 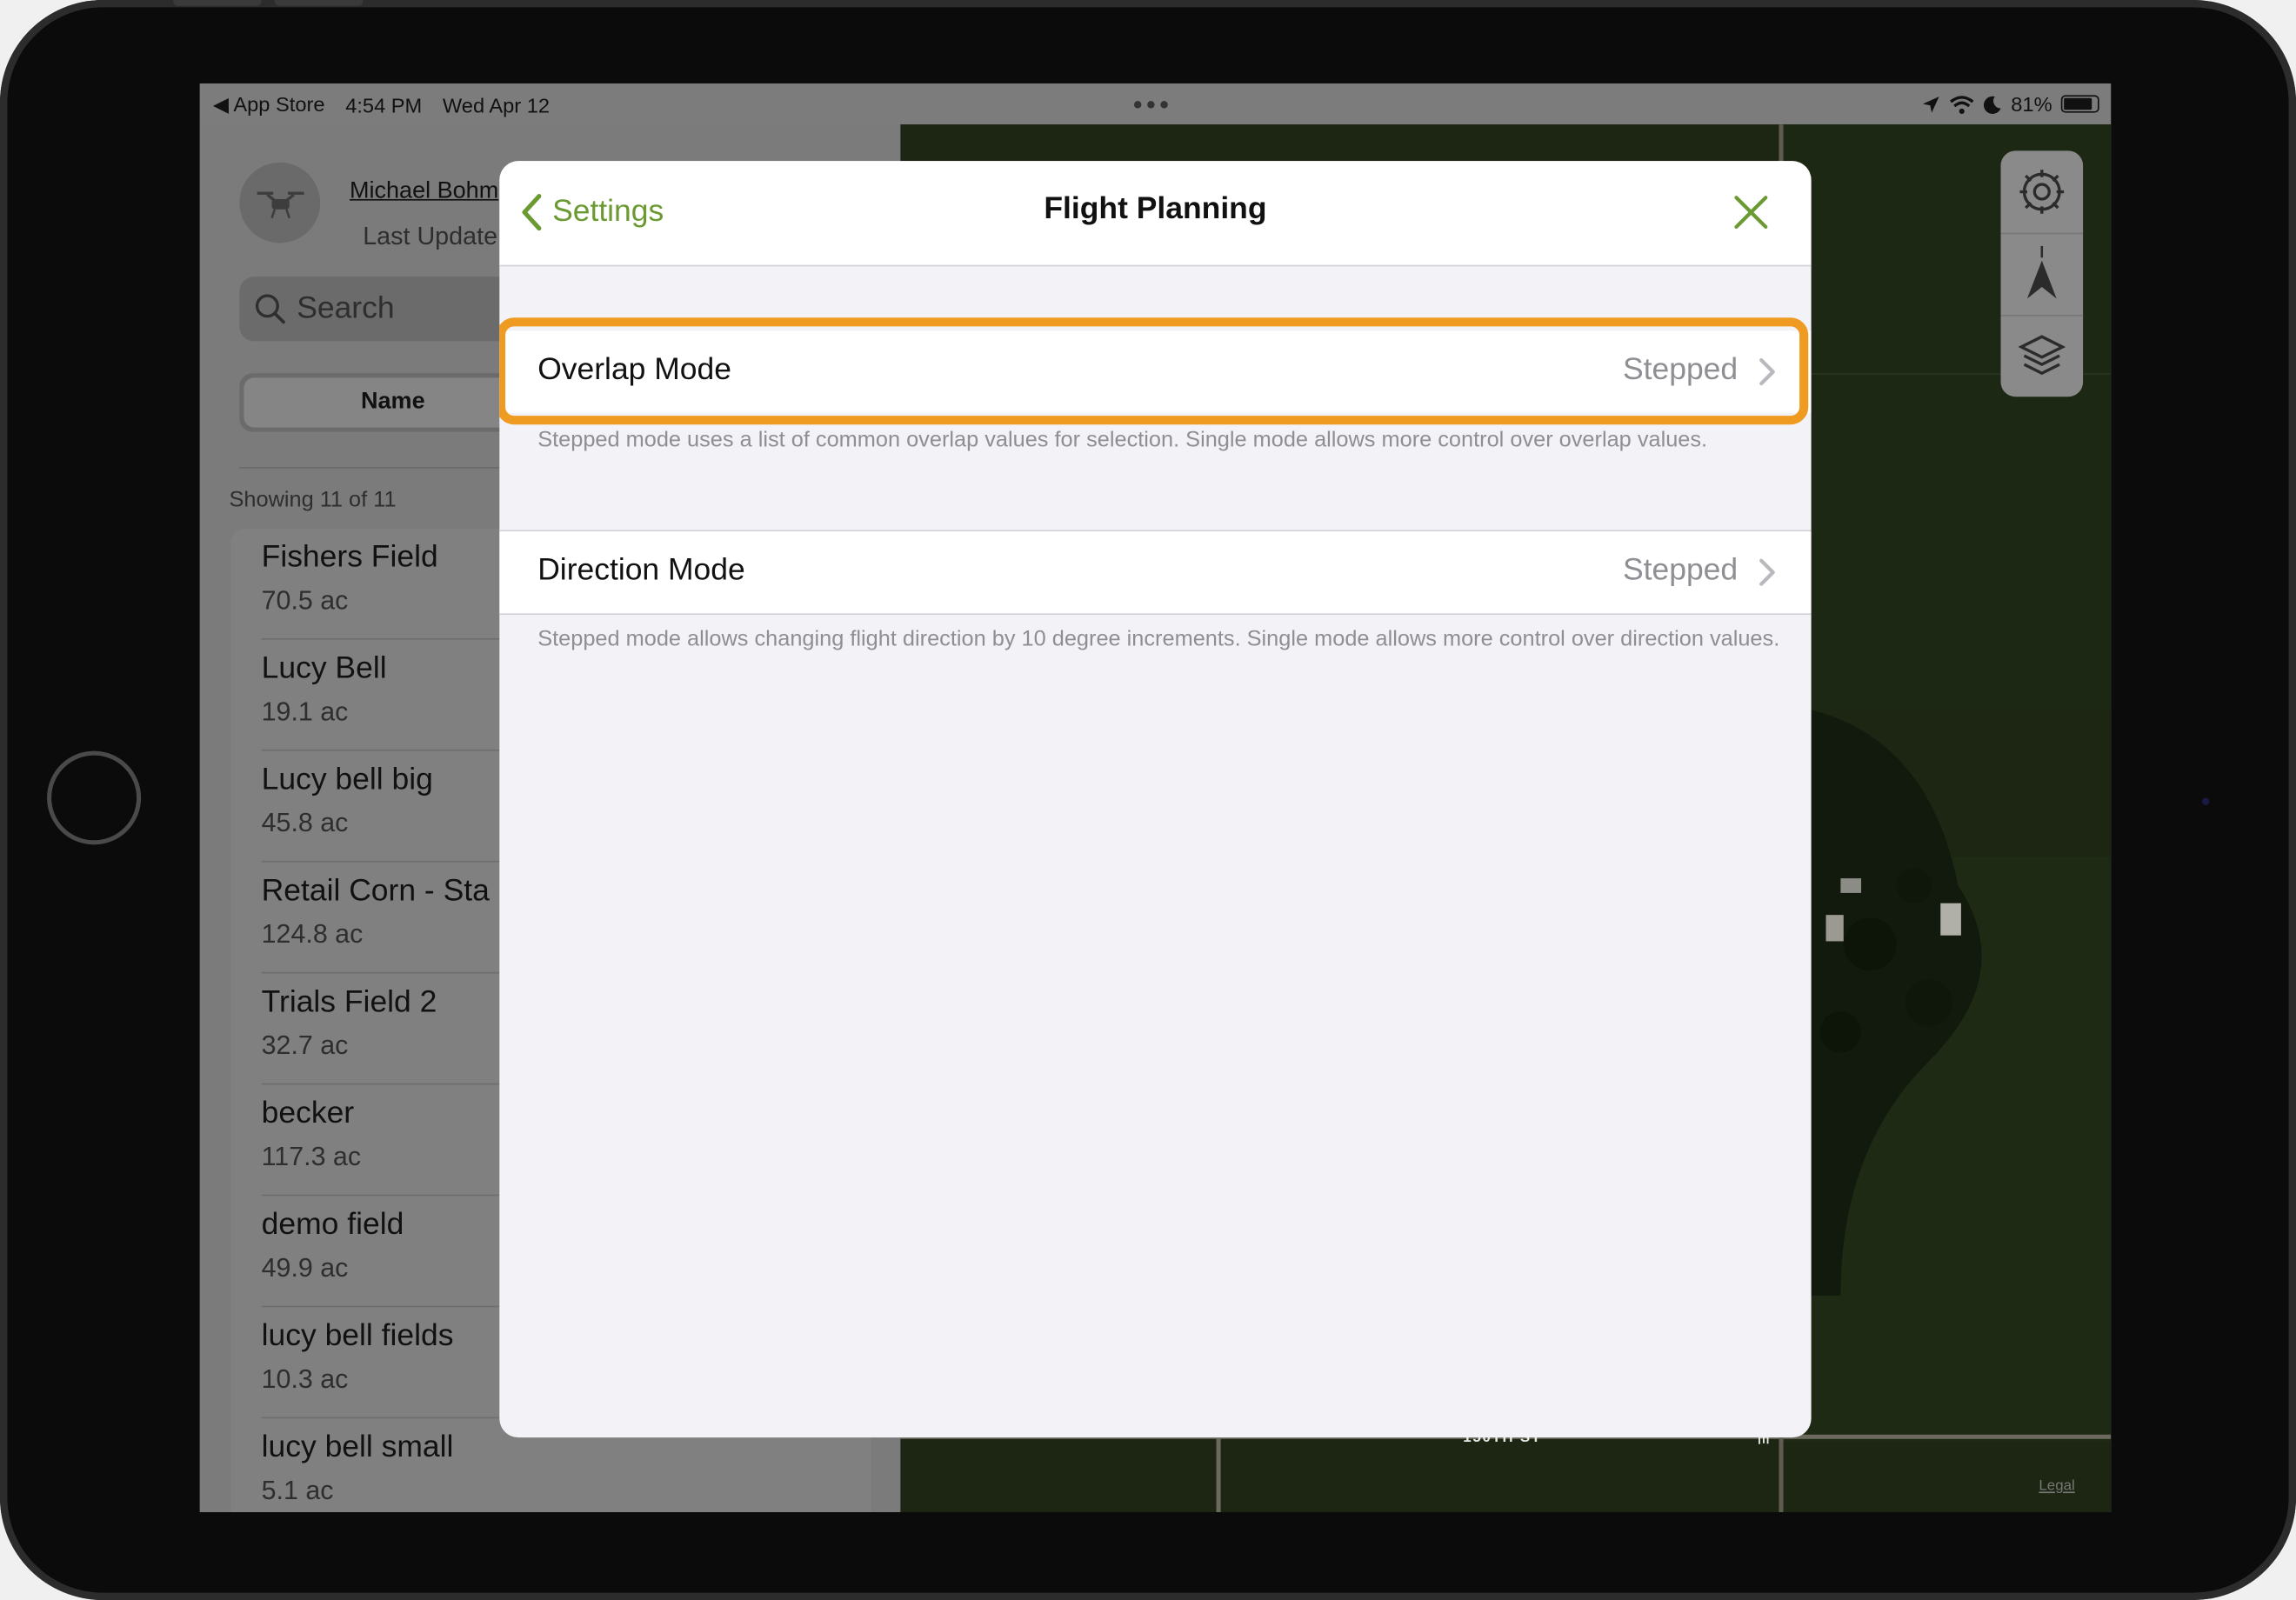 What do you see at coordinates (349, 1001) in the screenshot?
I see `field-name: Trials Field 2` at bounding box center [349, 1001].